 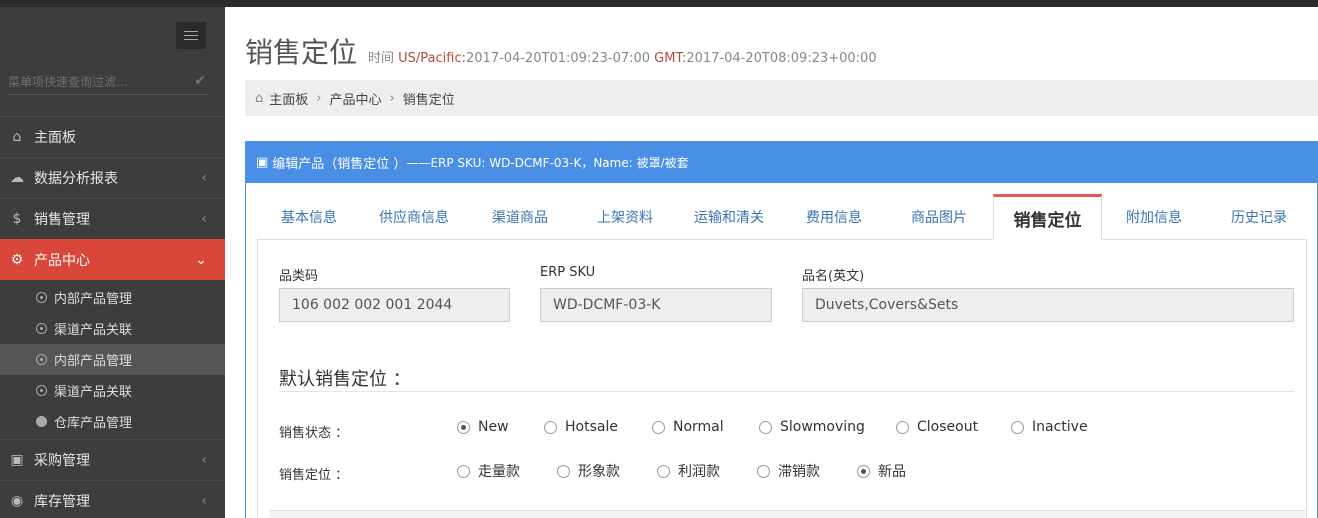 I want to click on menu-search-input, so click(x=98, y=82).